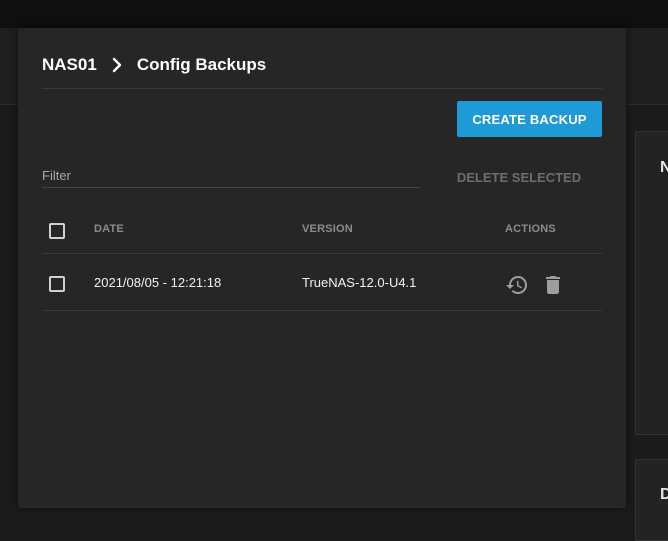 The height and width of the screenshot is (541, 668). What do you see at coordinates (519, 177) in the screenshot?
I see `delete-selected-button: DELETE SELECTED` at bounding box center [519, 177].